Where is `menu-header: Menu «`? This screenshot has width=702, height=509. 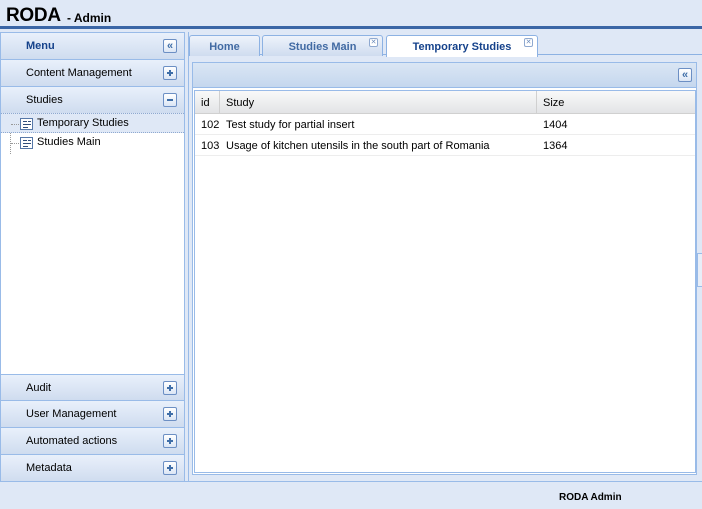 menu-header: Menu « is located at coordinates (92, 46).